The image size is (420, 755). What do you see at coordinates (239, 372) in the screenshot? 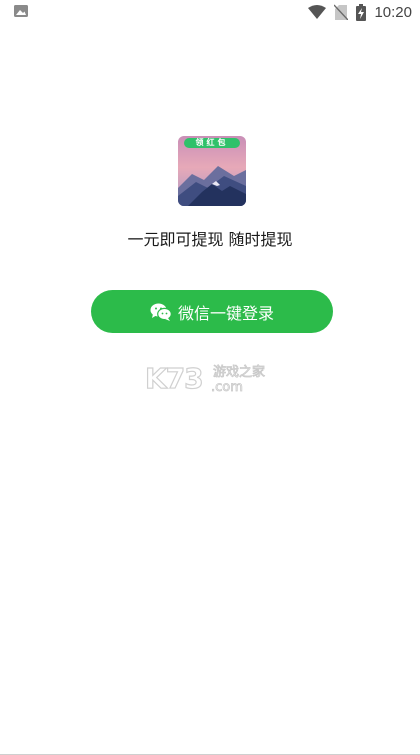
I see `watermark-site: 游戏之家` at bounding box center [239, 372].